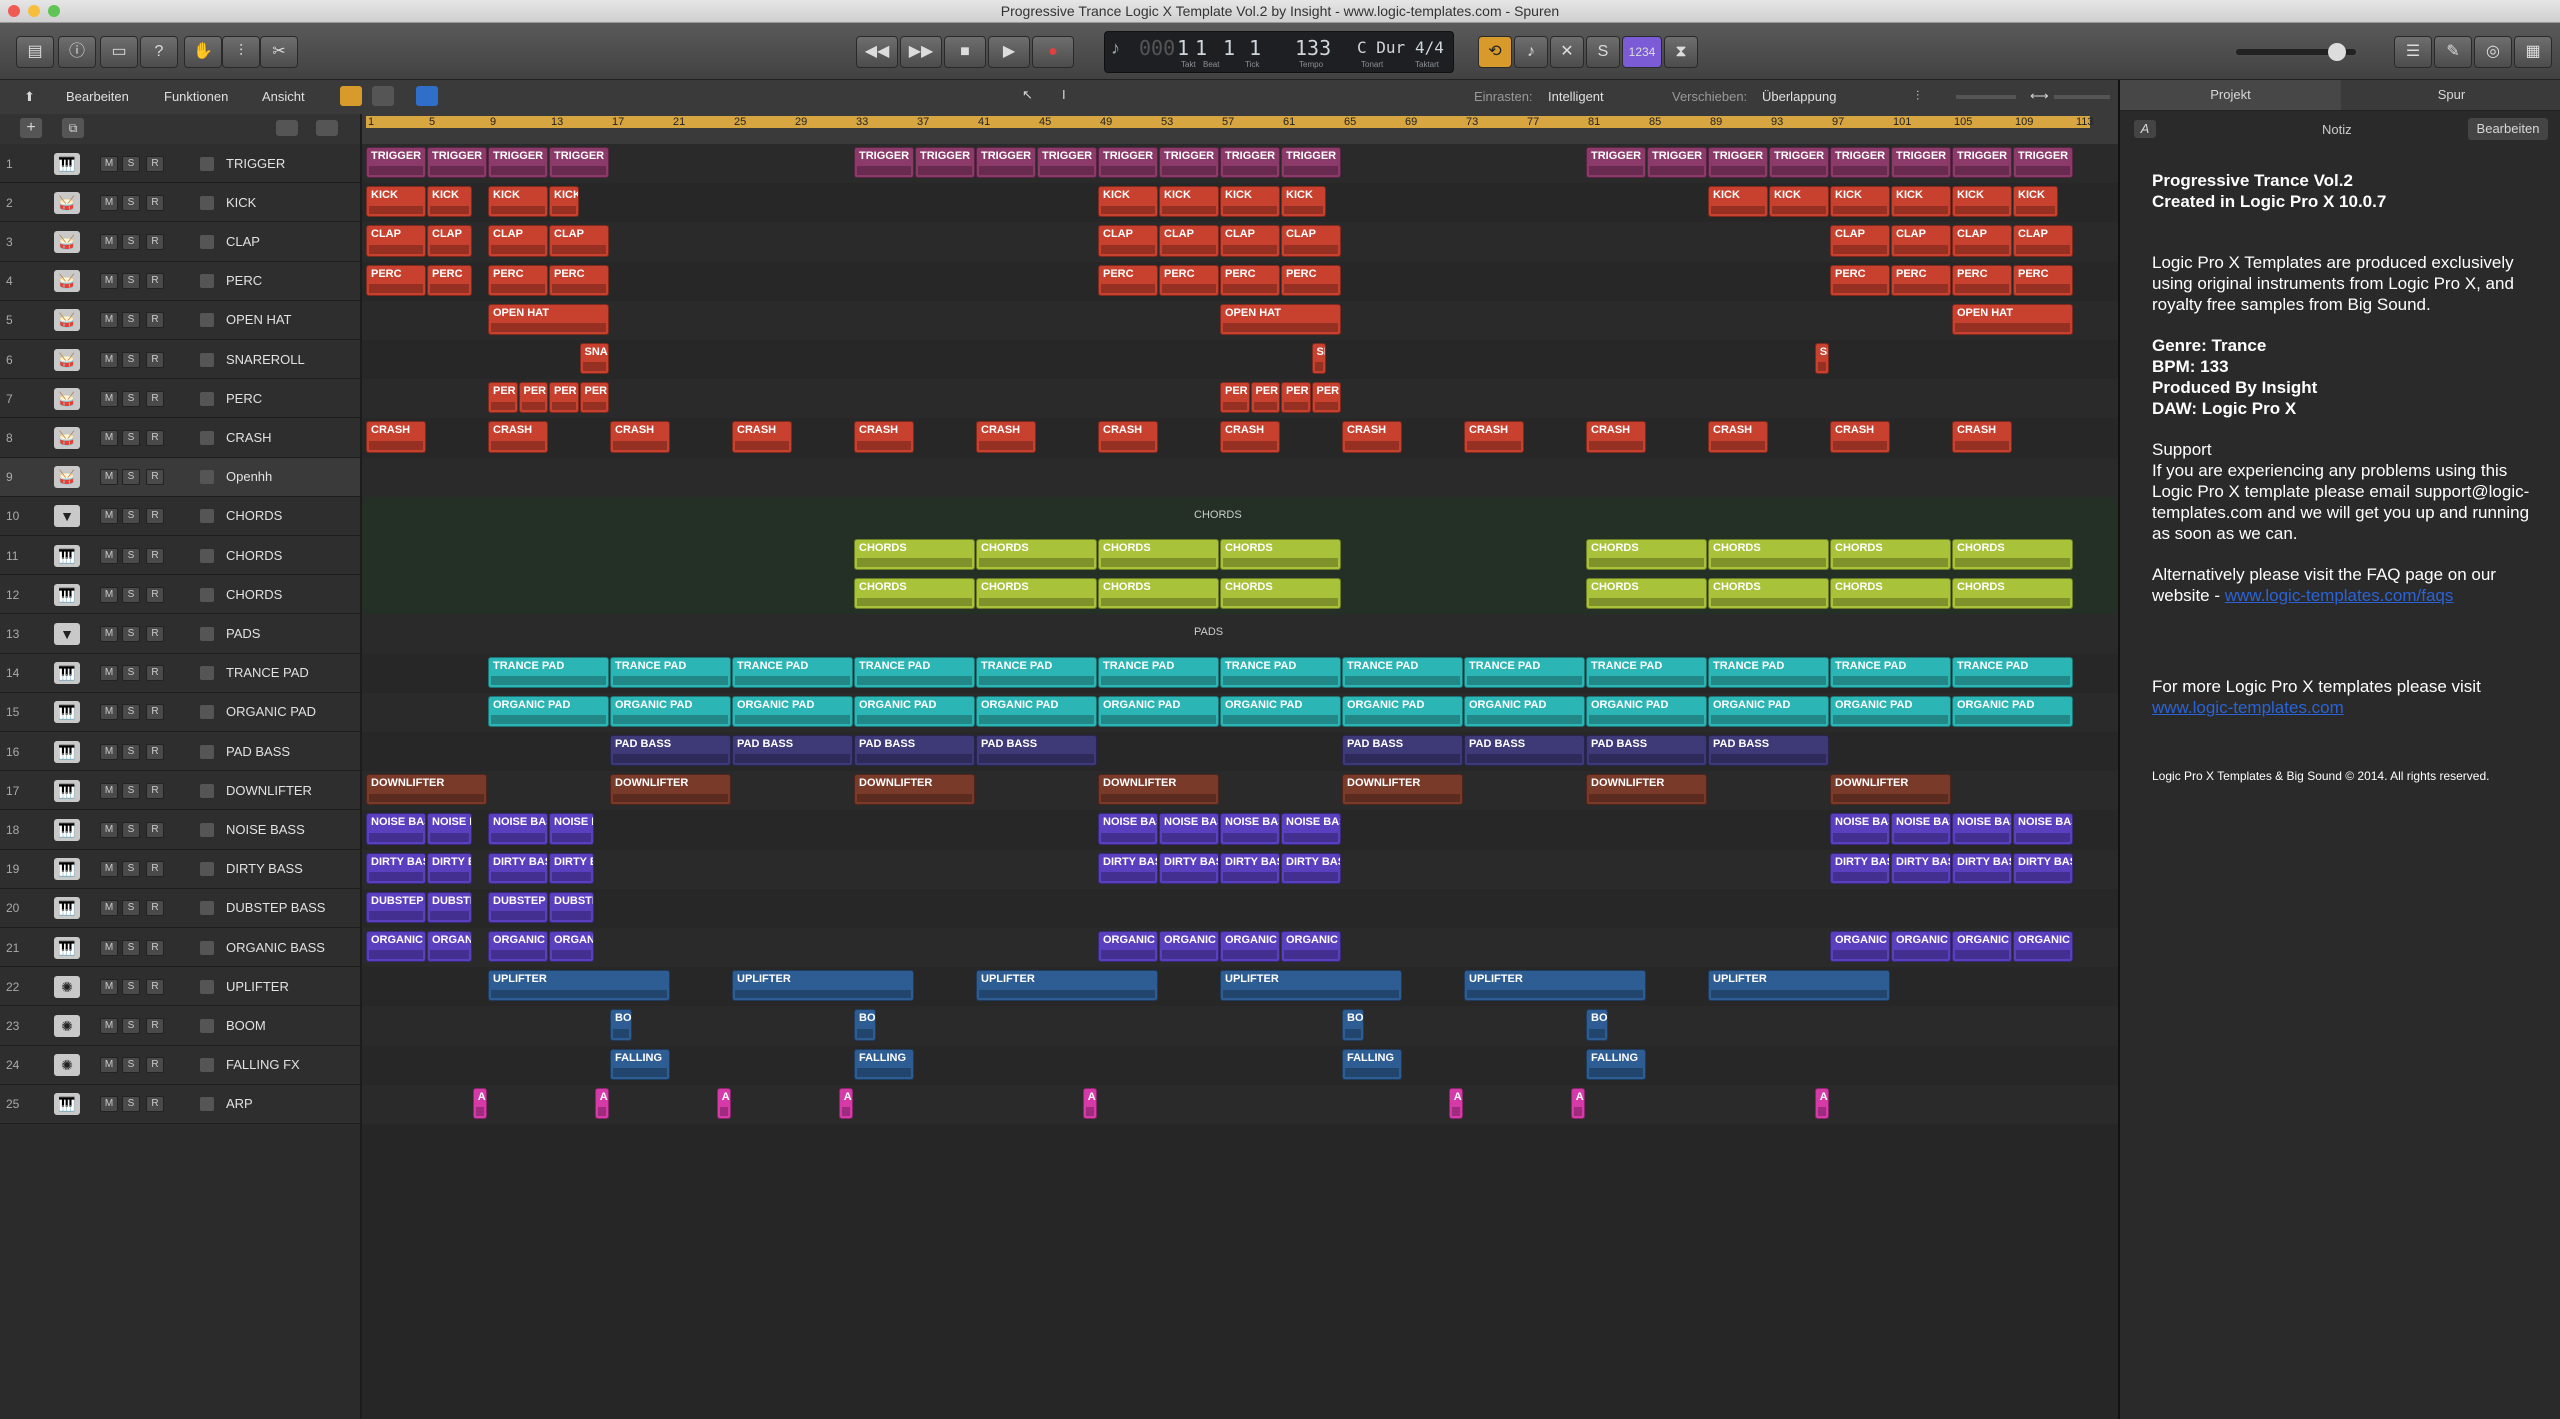  I want to click on master-volume-slider, so click(2296, 52).